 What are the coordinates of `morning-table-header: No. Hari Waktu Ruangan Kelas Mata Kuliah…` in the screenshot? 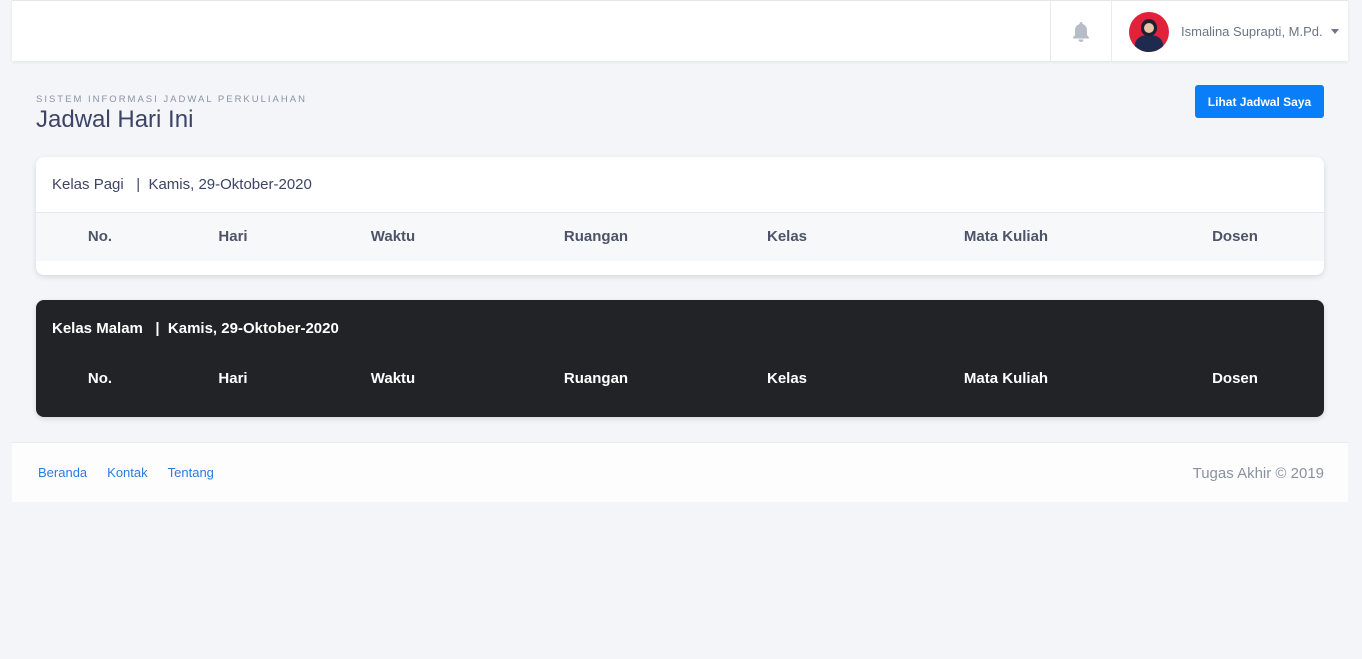 It's located at (680, 237).